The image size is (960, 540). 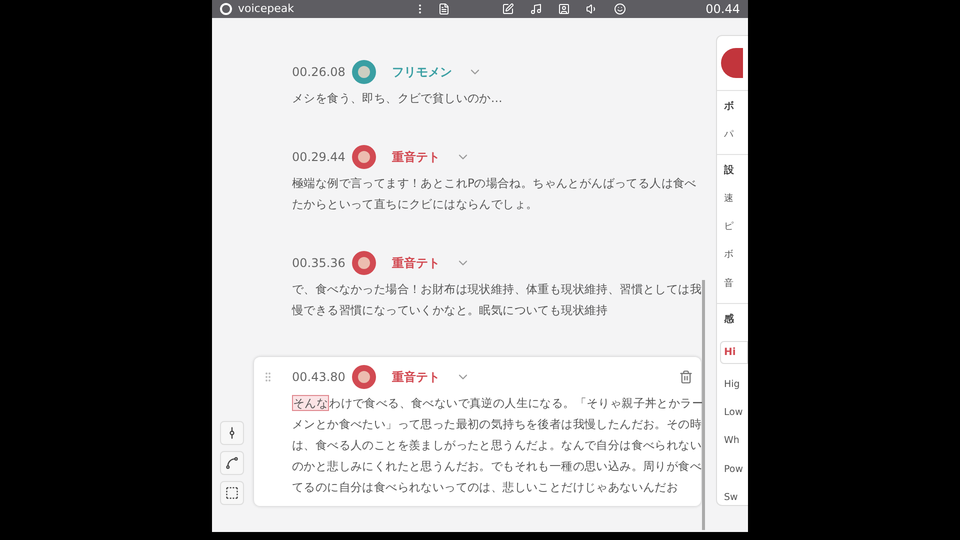 I want to click on setting-label: 音, so click(x=729, y=283).